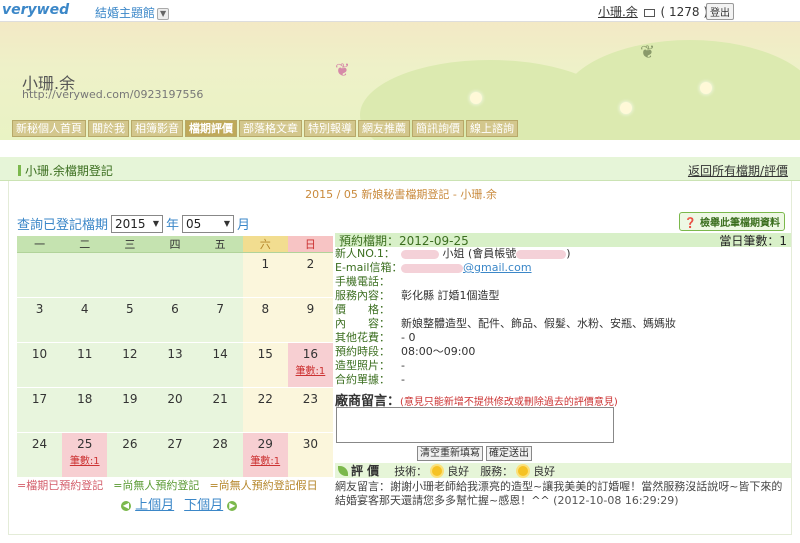 The height and width of the screenshot is (543, 800). I want to click on calendar-day: 2, so click(310, 275).